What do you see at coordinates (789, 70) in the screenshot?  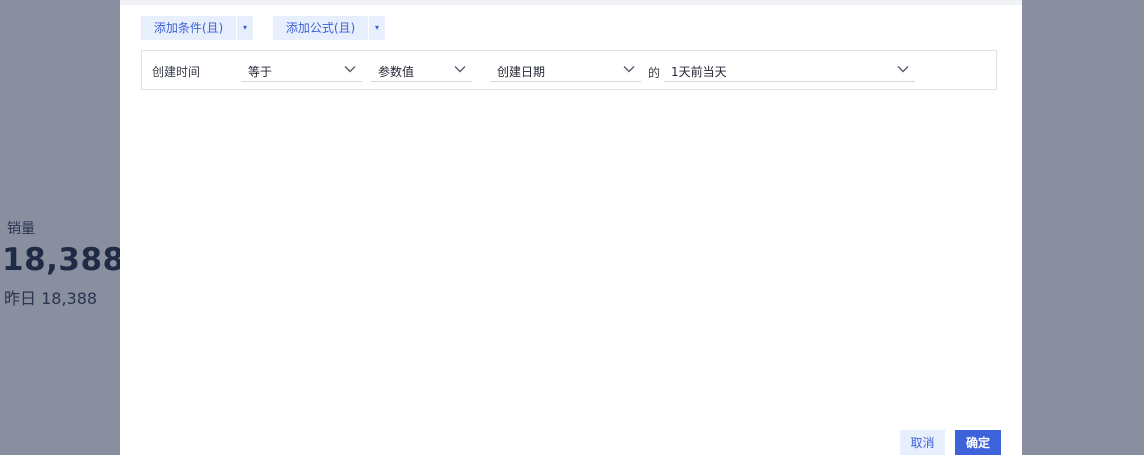 I see `relative-date-select: 1天前当天` at bounding box center [789, 70].